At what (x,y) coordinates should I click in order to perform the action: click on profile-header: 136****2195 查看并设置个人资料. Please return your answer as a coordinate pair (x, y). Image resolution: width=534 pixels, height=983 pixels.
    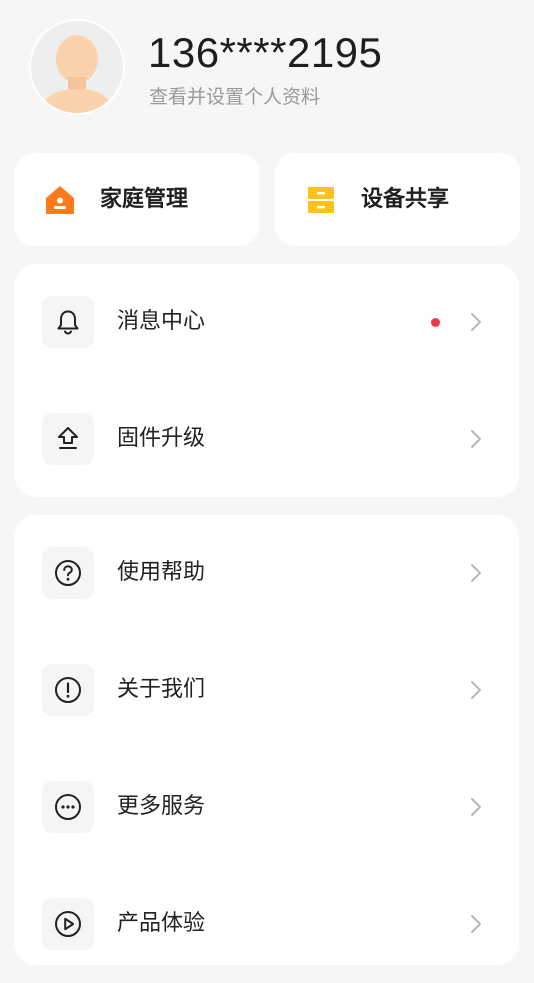
    Looking at the image, I should click on (267, 70).